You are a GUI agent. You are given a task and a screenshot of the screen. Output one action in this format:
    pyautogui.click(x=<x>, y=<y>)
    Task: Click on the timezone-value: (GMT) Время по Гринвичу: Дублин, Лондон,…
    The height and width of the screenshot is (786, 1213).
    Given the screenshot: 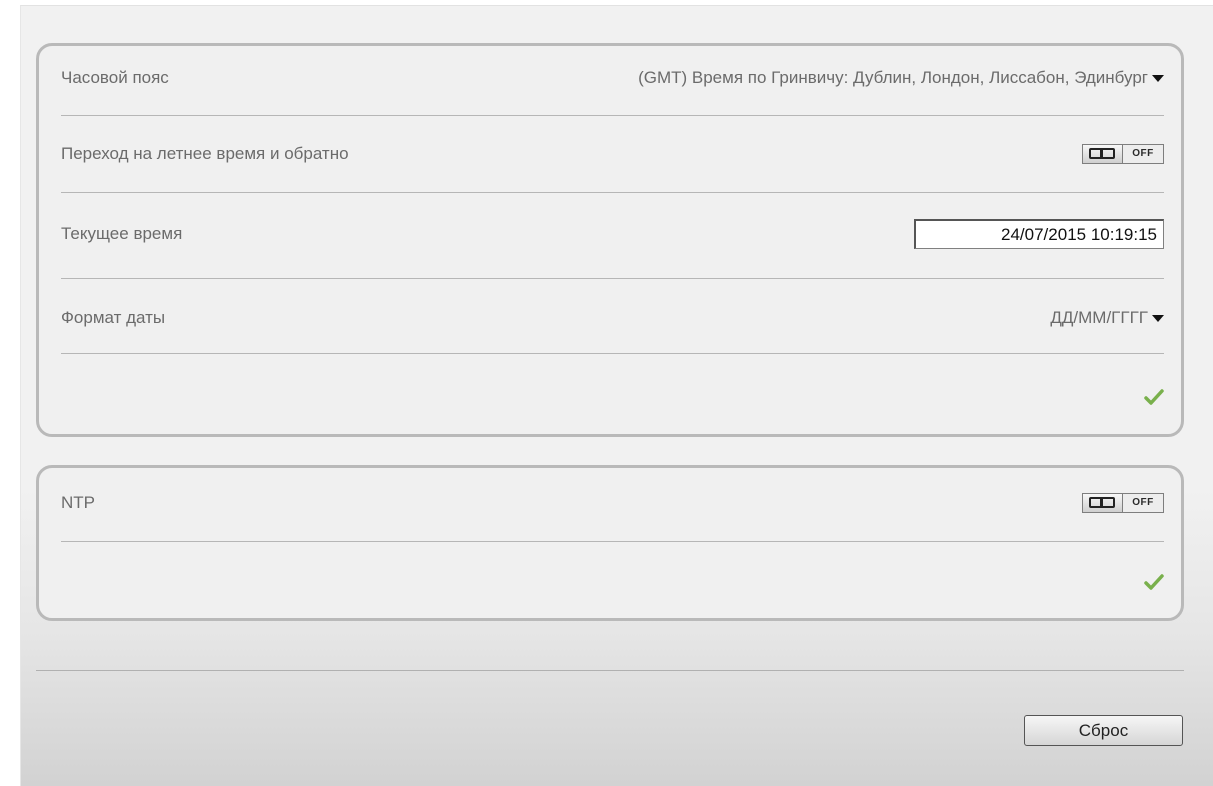 What is the action you would take?
    pyautogui.click(x=893, y=77)
    